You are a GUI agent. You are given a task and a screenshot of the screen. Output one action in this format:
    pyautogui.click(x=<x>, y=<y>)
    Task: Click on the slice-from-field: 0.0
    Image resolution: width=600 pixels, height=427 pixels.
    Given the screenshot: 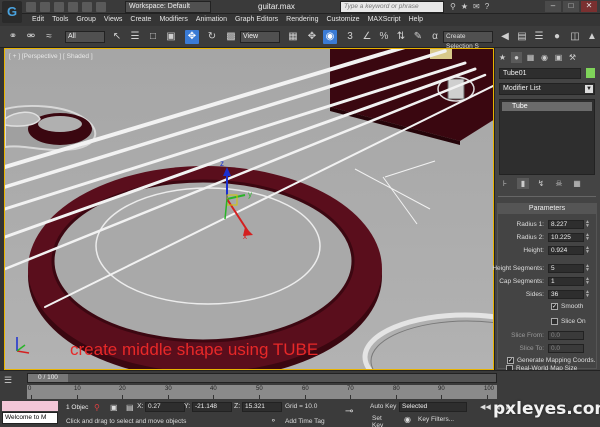 What is the action you would take?
    pyautogui.click(x=566, y=335)
    